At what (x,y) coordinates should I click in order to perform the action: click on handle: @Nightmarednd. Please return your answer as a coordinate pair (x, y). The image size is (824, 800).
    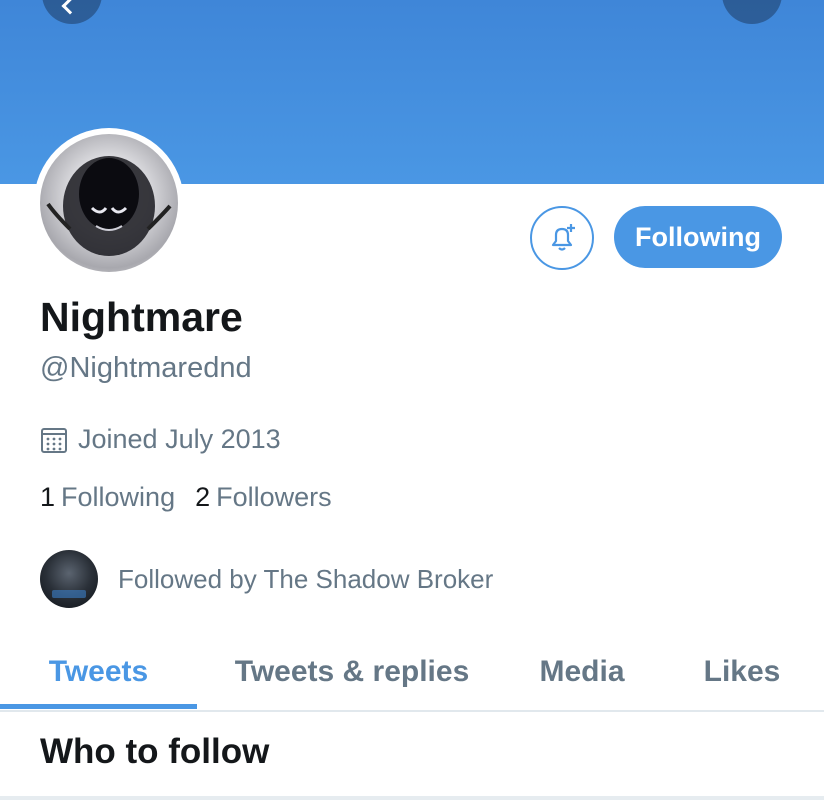
    Looking at the image, I should click on (146, 368).